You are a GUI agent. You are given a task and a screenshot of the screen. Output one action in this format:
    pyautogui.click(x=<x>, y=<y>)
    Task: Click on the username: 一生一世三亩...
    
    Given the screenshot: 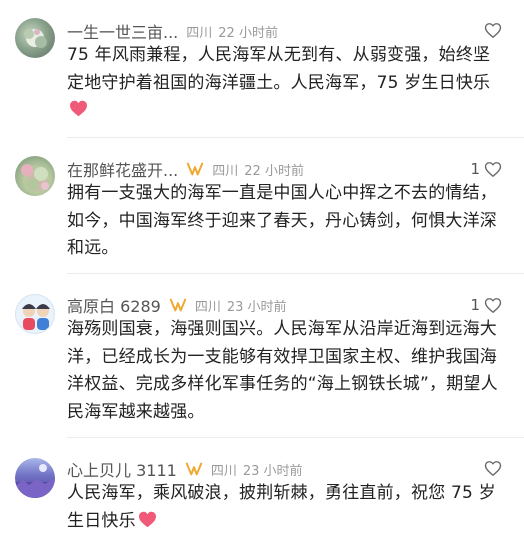 What is the action you would take?
    pyautogui.click(x=122, y=31)
    